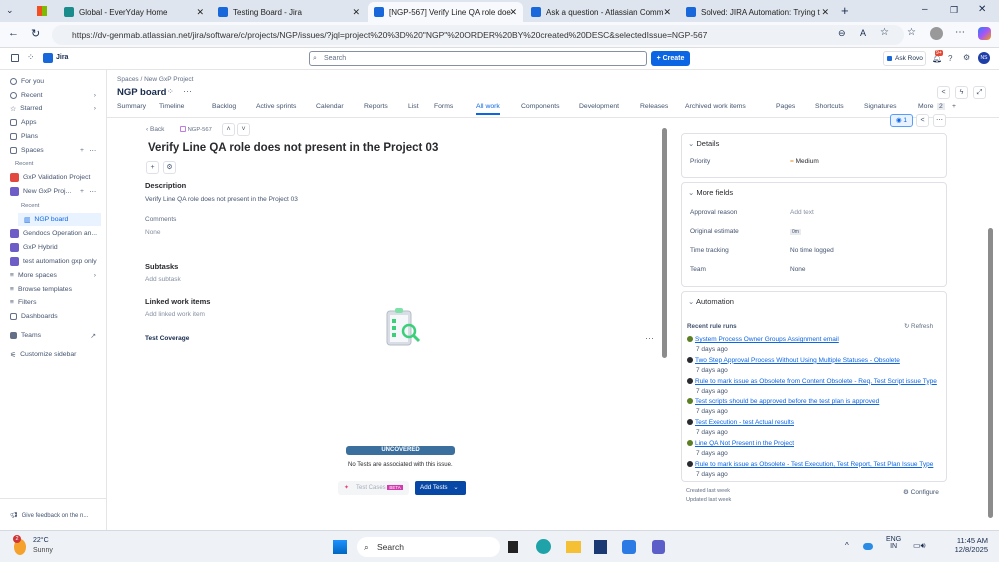  I want to click on sidebar-item-spaces: Spaces + ⋯, so click(53, 150).